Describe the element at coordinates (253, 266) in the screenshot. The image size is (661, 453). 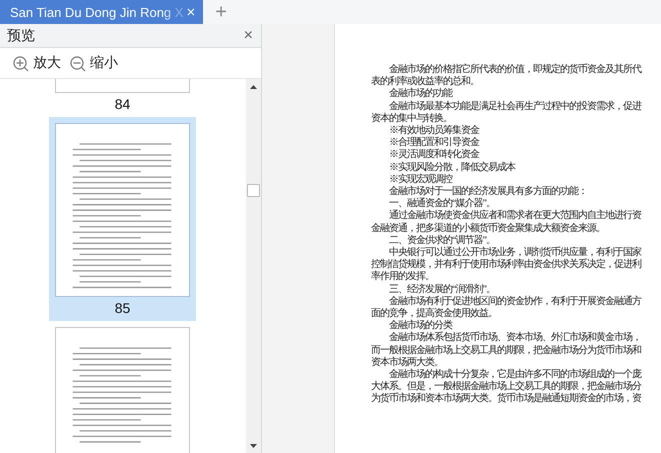
I see `scrollbar` at that location.